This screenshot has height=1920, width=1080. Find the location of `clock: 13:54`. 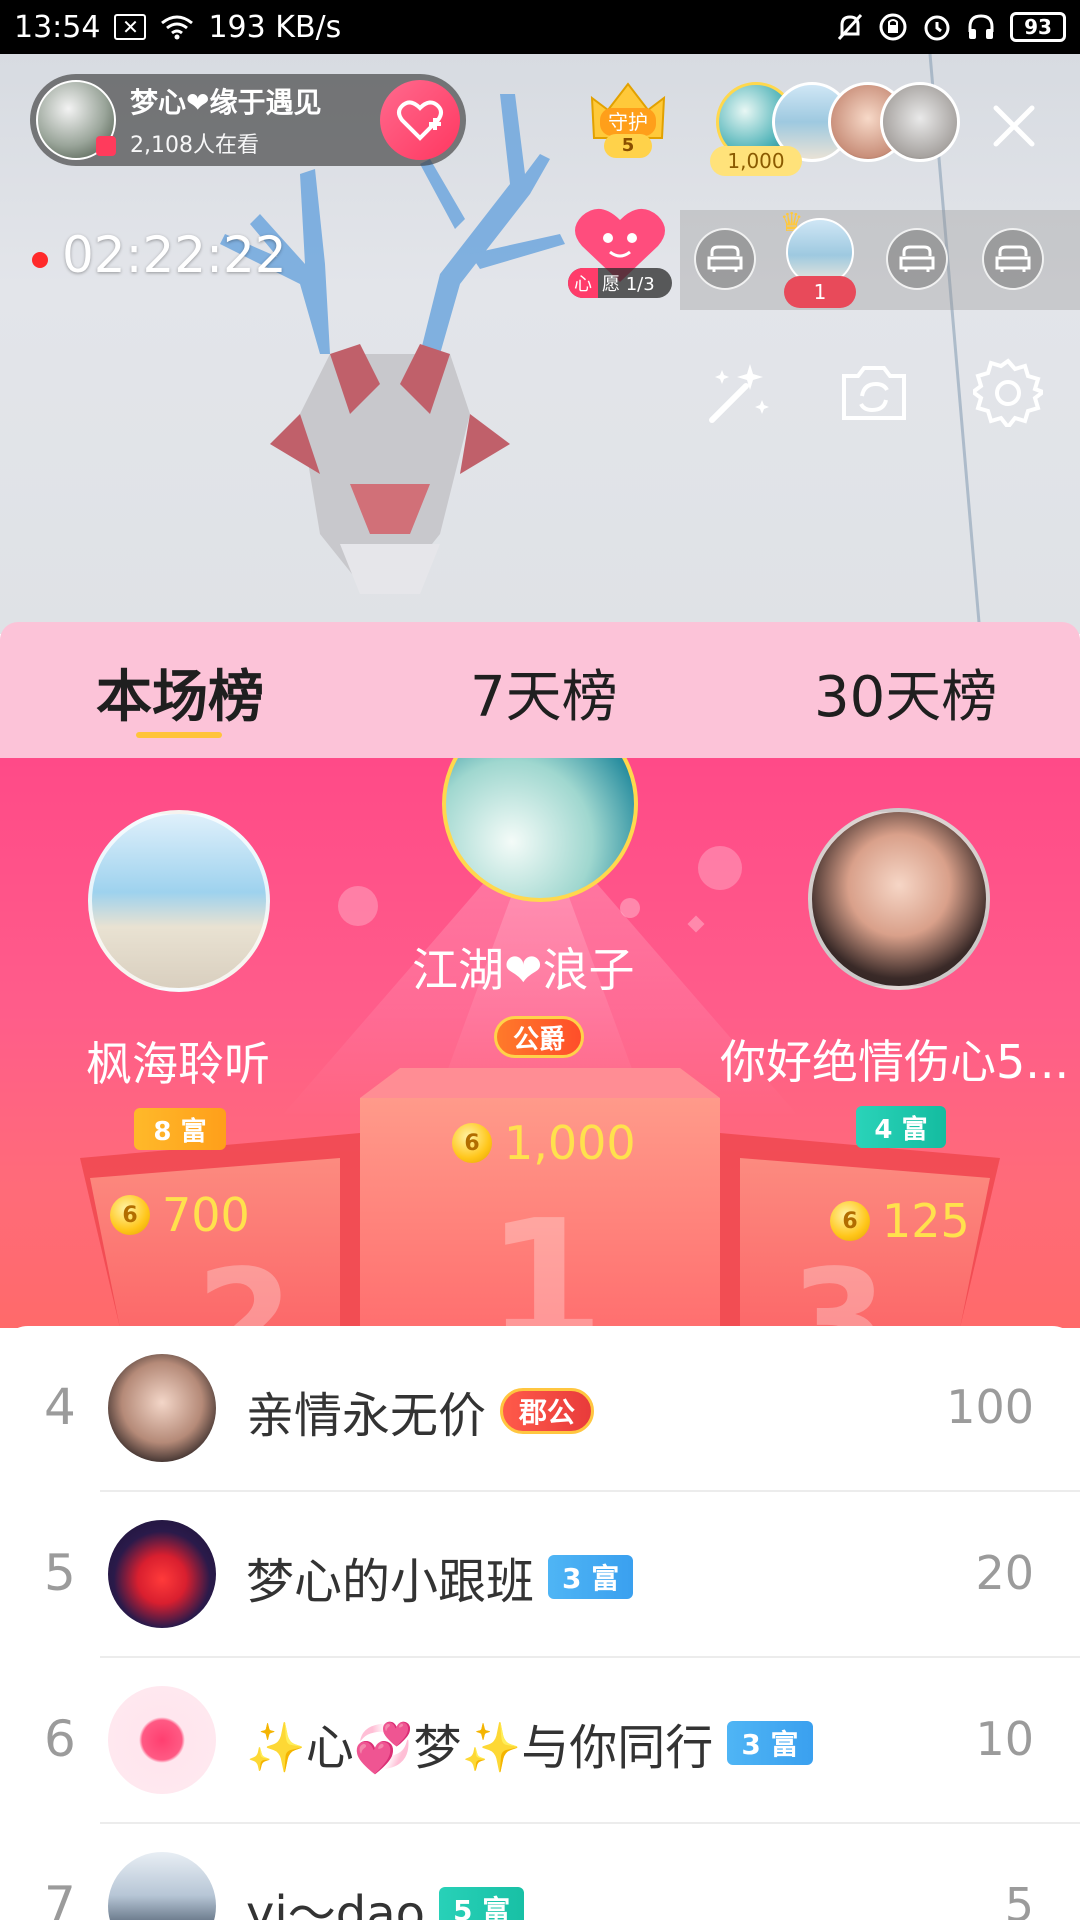

clock: 13:54 is located at coordinates (57, 27).